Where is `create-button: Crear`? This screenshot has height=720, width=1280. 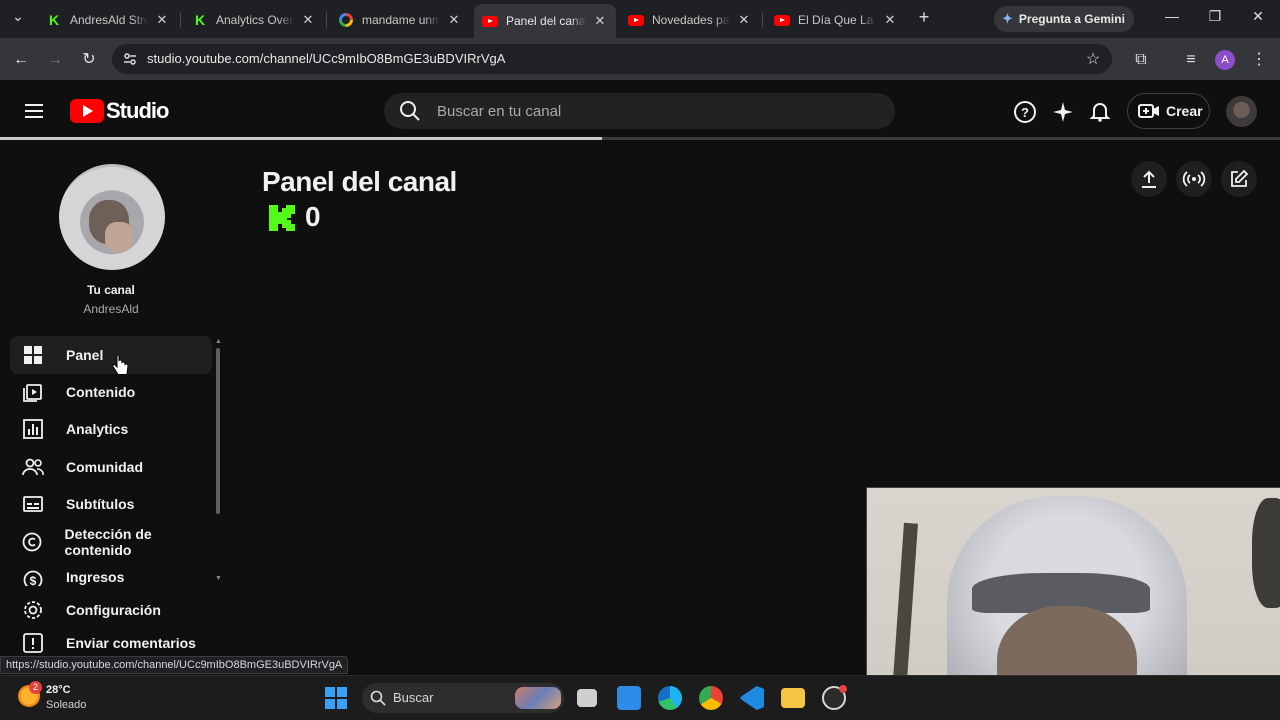
create-button: Crear is located at coordinates (1168, 111).